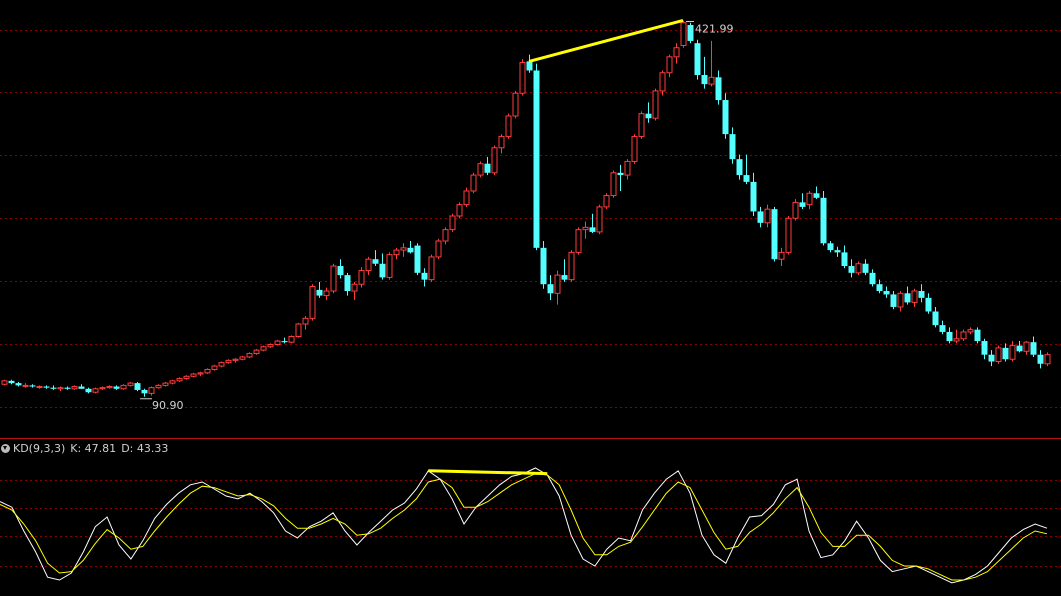  What do you see at coordinates (39, 448) in the screenshot?
I see `kd-indicator-name: KD(9,3,3)` at bounding box center [39, 448].